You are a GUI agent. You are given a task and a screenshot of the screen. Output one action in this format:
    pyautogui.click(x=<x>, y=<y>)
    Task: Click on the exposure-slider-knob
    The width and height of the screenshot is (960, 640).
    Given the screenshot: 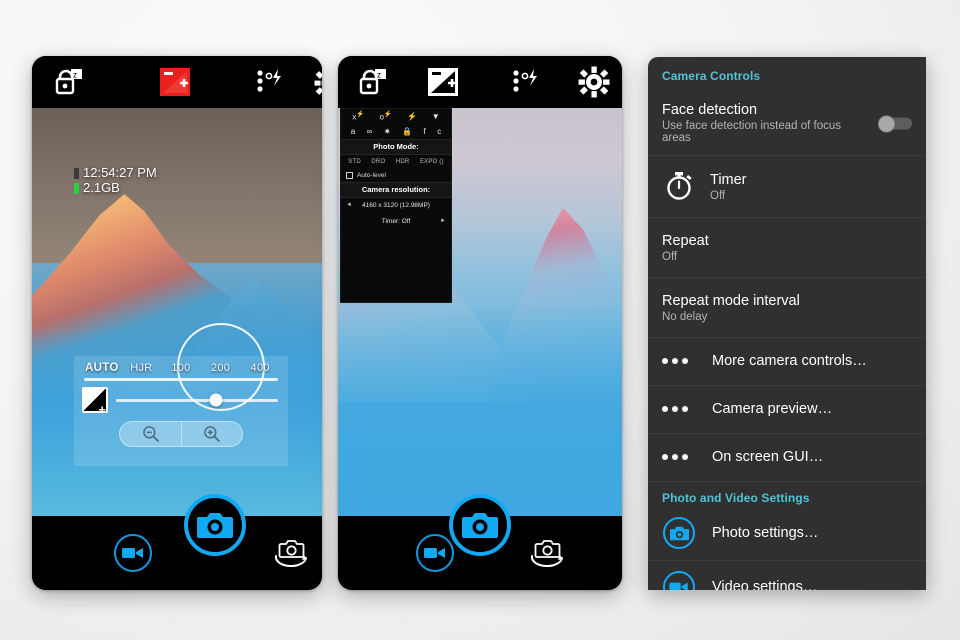 What is the action you would take?
    pyautogui.click(x=216, y=400)
    